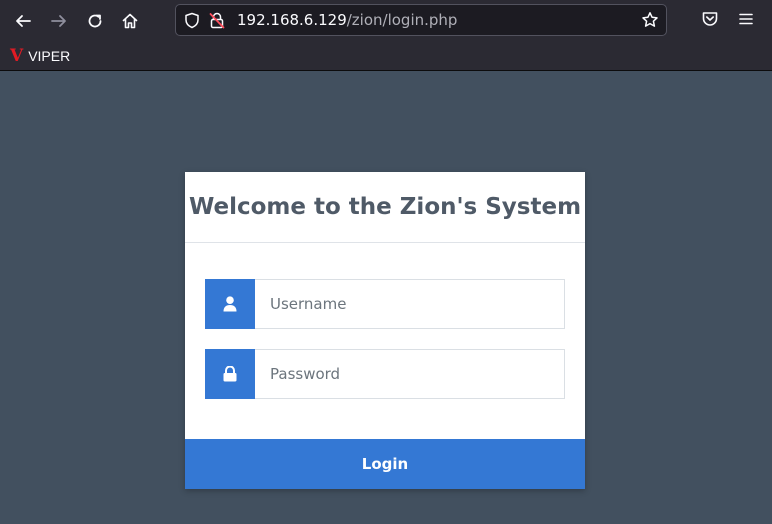  I want to click on bookmarks-toolbar, so click(386, 56).